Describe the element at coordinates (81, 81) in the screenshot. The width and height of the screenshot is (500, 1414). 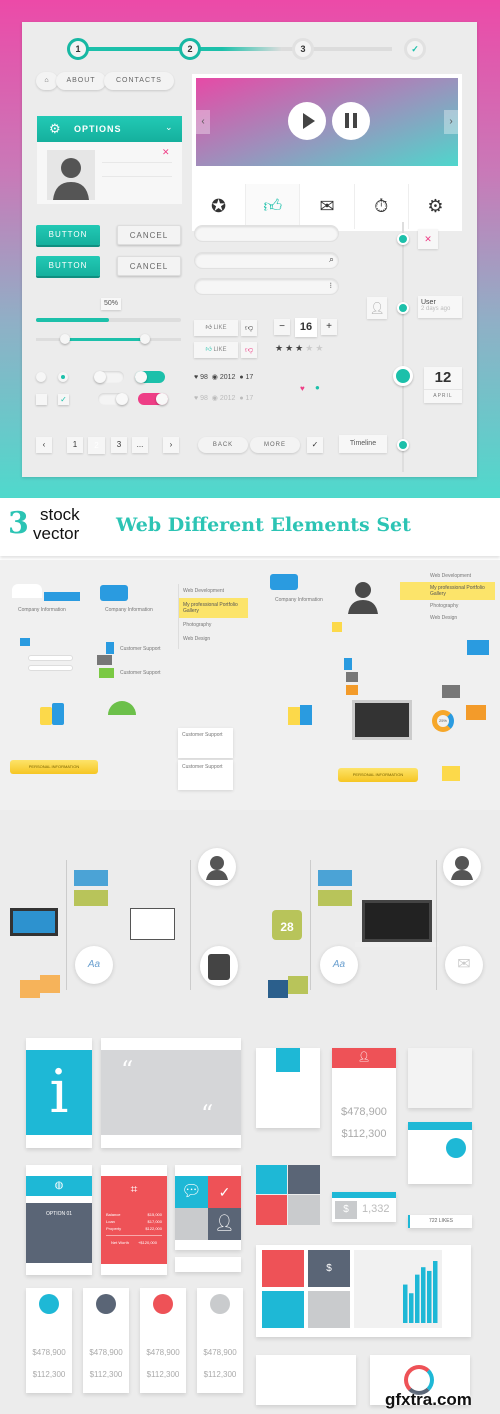
I see `breadcrumb-about: ABOUT` at that location.